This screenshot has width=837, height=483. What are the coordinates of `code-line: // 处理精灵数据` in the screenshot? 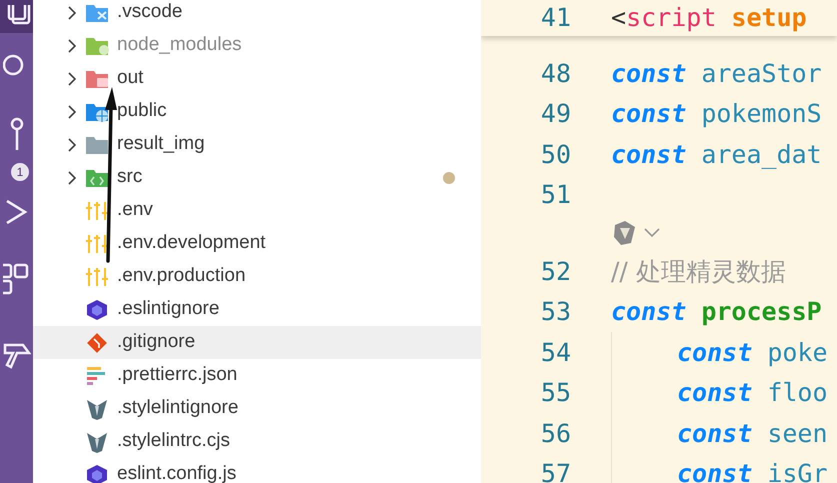 It's located at (698, 272).